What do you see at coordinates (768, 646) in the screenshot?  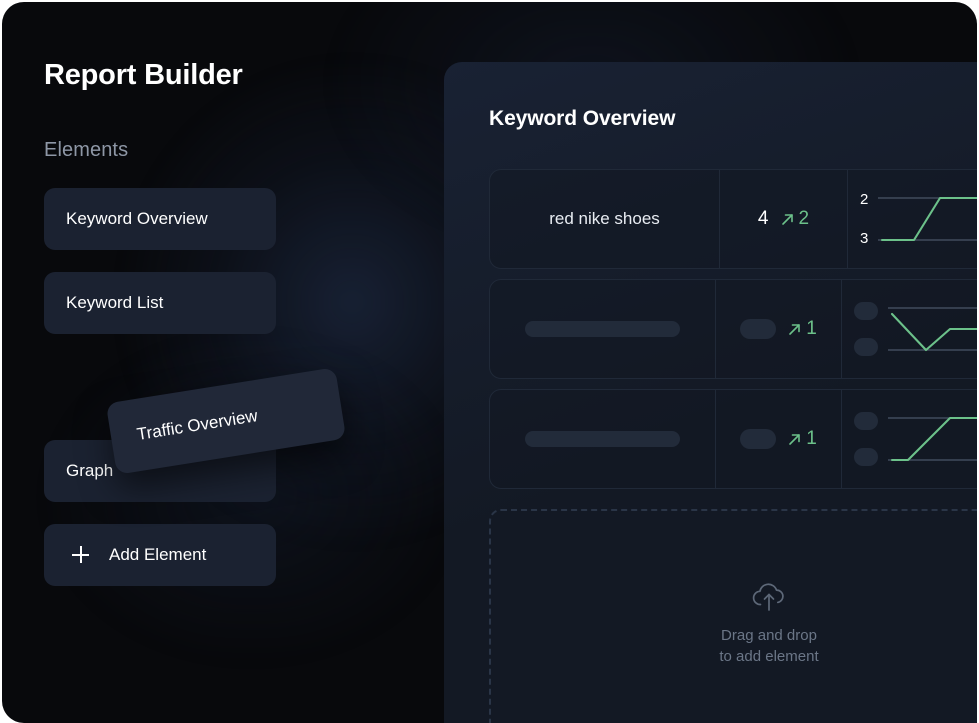 I see `drop-zone-text: Drag and drop to add element` at bounding box center [768, 646].